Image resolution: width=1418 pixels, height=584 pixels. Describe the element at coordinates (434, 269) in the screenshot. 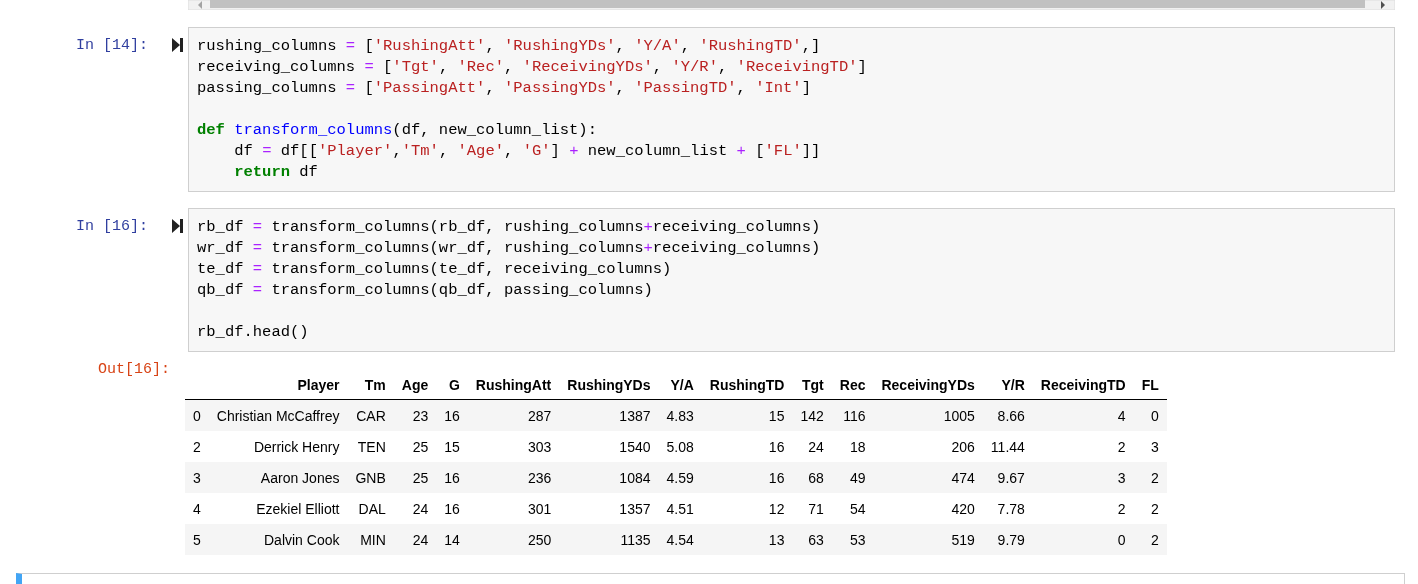

I see `code-line: te_df = transform_columns(te_df, receiving_columns)` at that location.